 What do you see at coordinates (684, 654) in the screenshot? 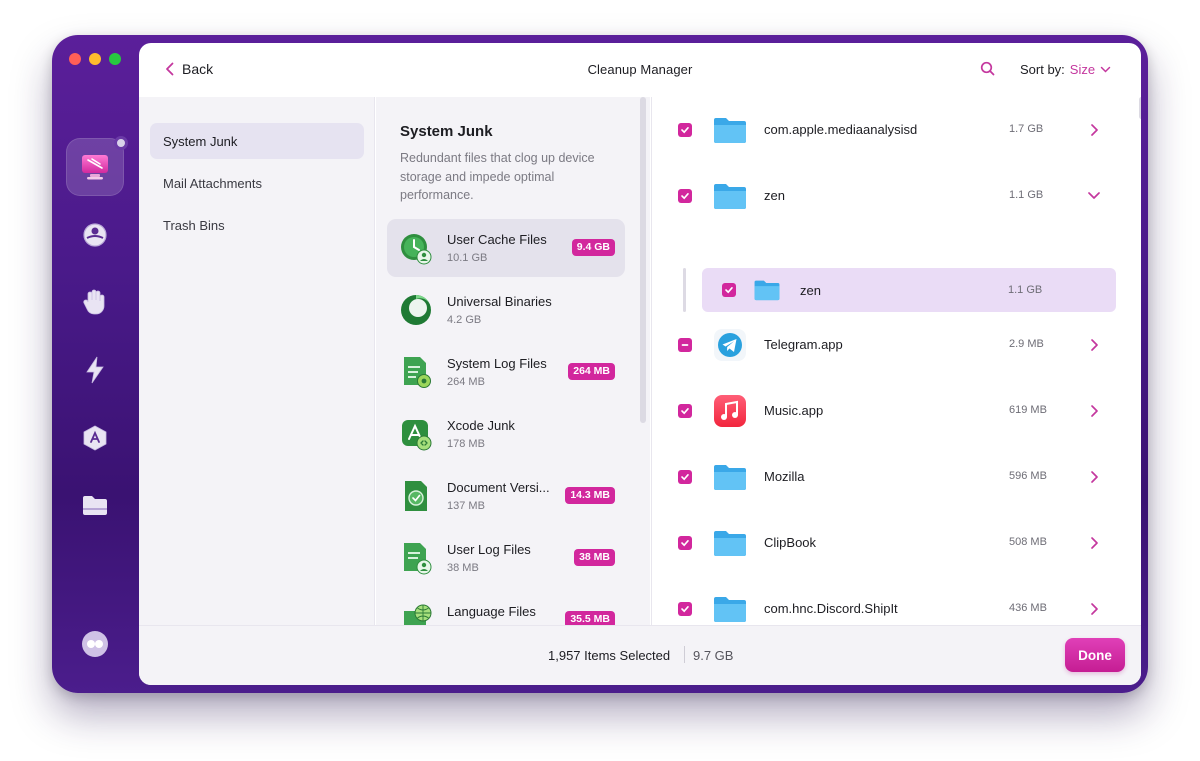
I see `footer-divider` at bounding box center [684, 654].